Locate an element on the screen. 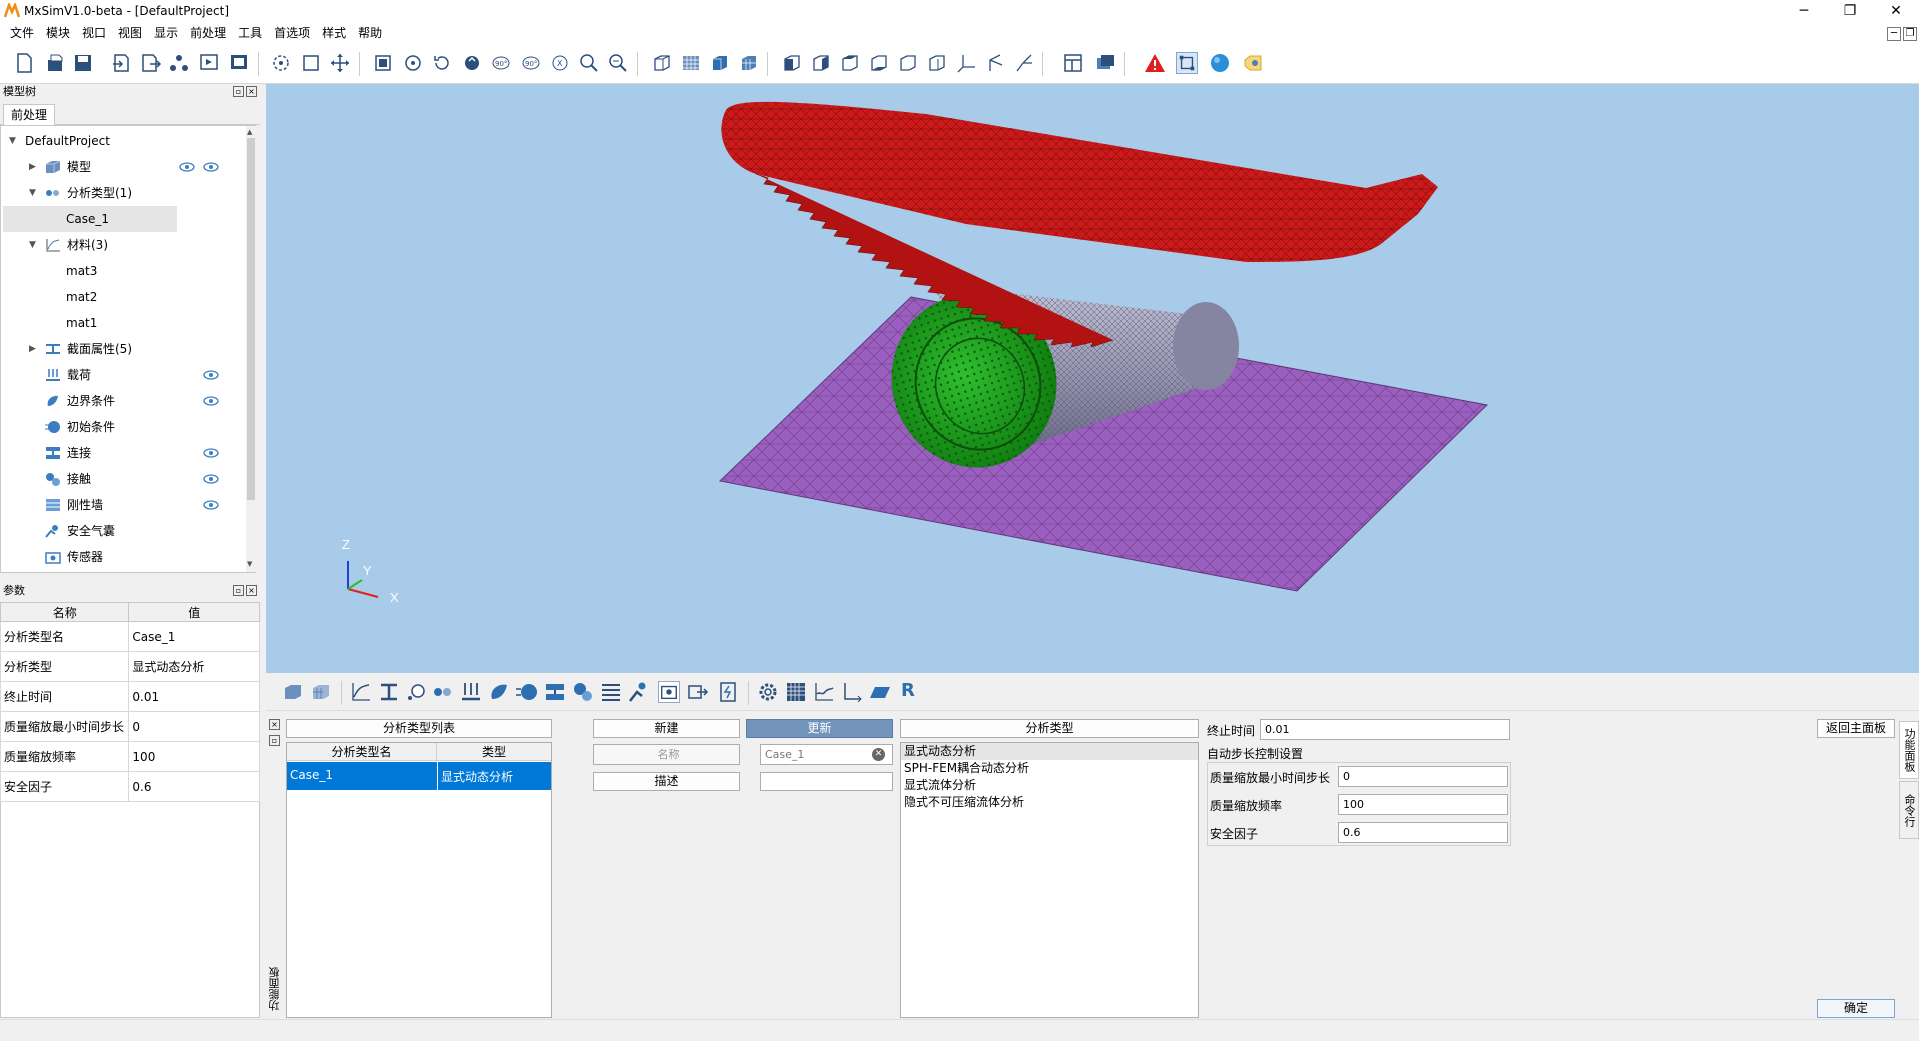 The width and height of the screenshot is (1919, 1041). panel-close-button: × is located at coordinates (251, 91).